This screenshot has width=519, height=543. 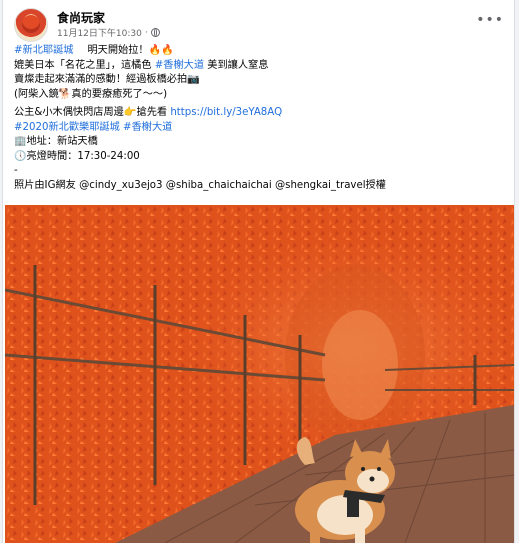 I want to click on post-header: 食尚玩家 11月12日下午10:30 · •••, so click(x=259, y=25).